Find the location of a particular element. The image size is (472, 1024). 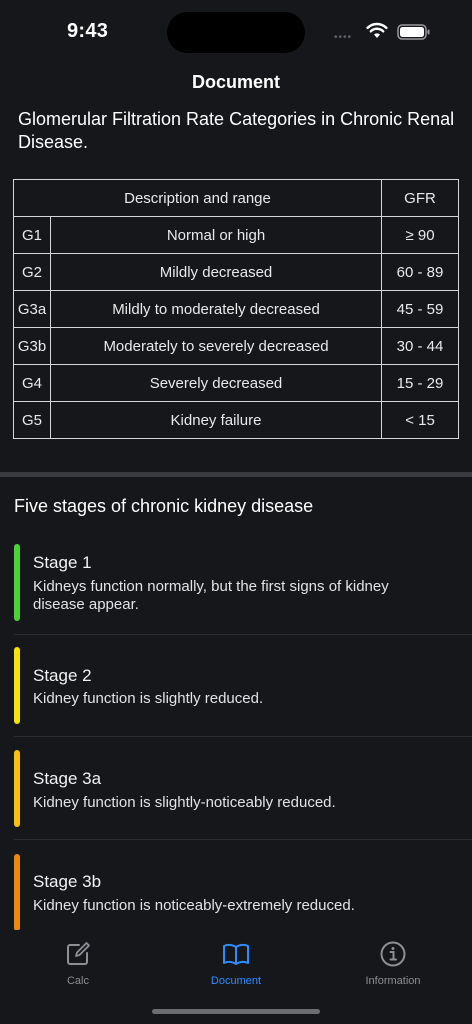

table-cell-code: G3a is located at coordinates (32, 309).